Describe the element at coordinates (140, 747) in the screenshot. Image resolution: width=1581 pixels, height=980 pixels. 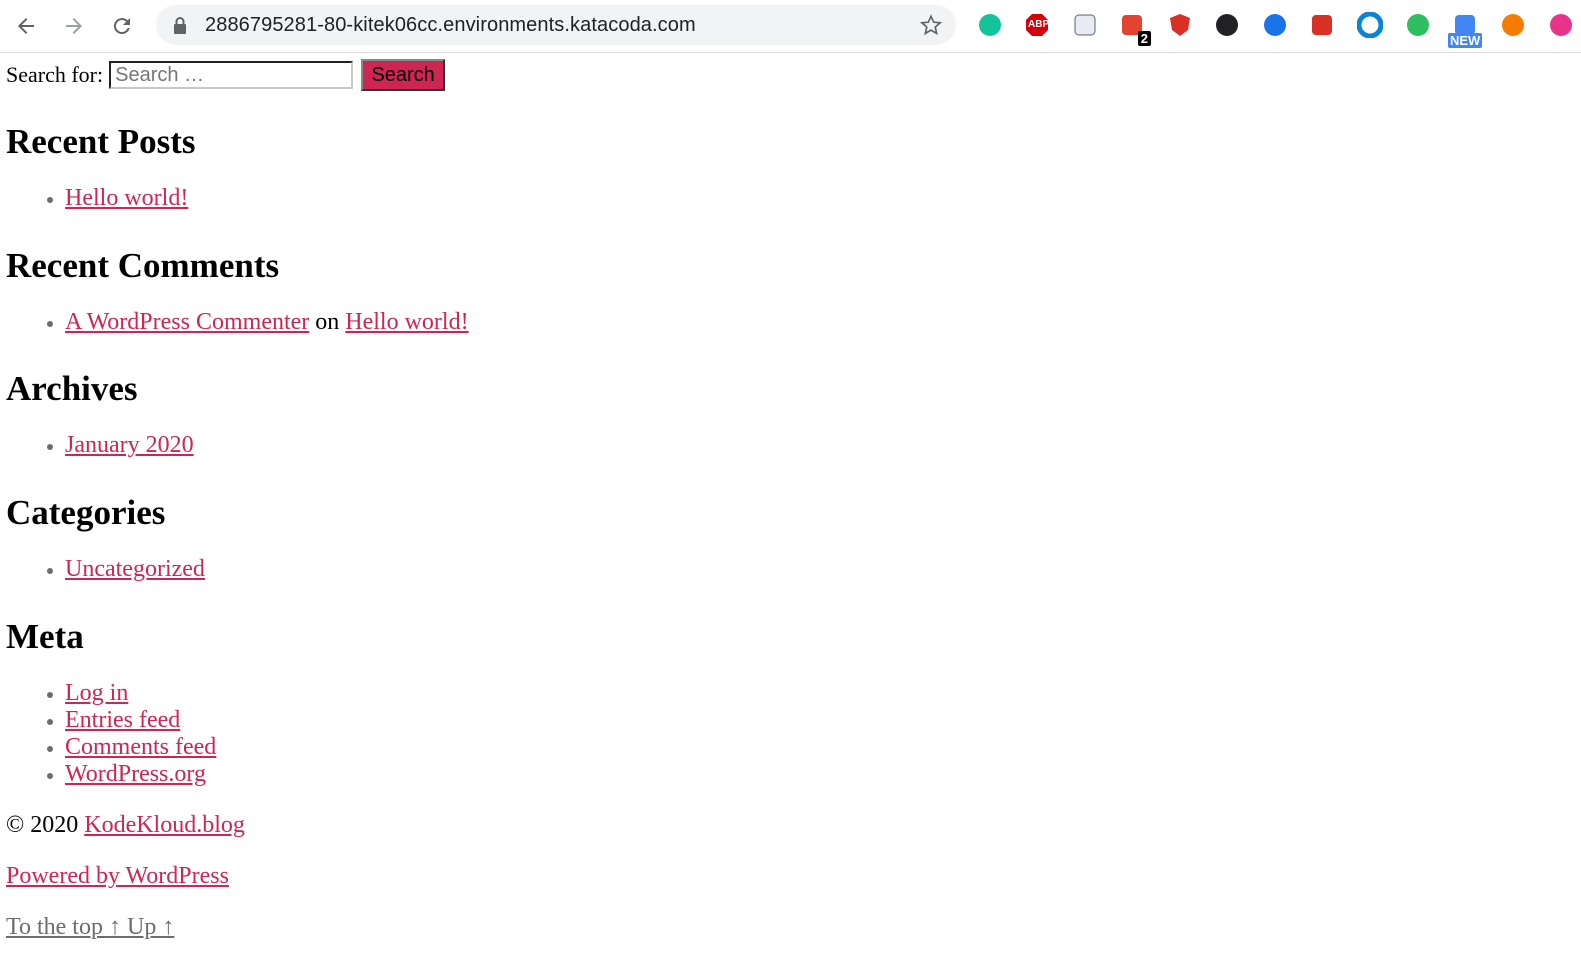
I see `comments-feed-link: Comments feed` at that location.